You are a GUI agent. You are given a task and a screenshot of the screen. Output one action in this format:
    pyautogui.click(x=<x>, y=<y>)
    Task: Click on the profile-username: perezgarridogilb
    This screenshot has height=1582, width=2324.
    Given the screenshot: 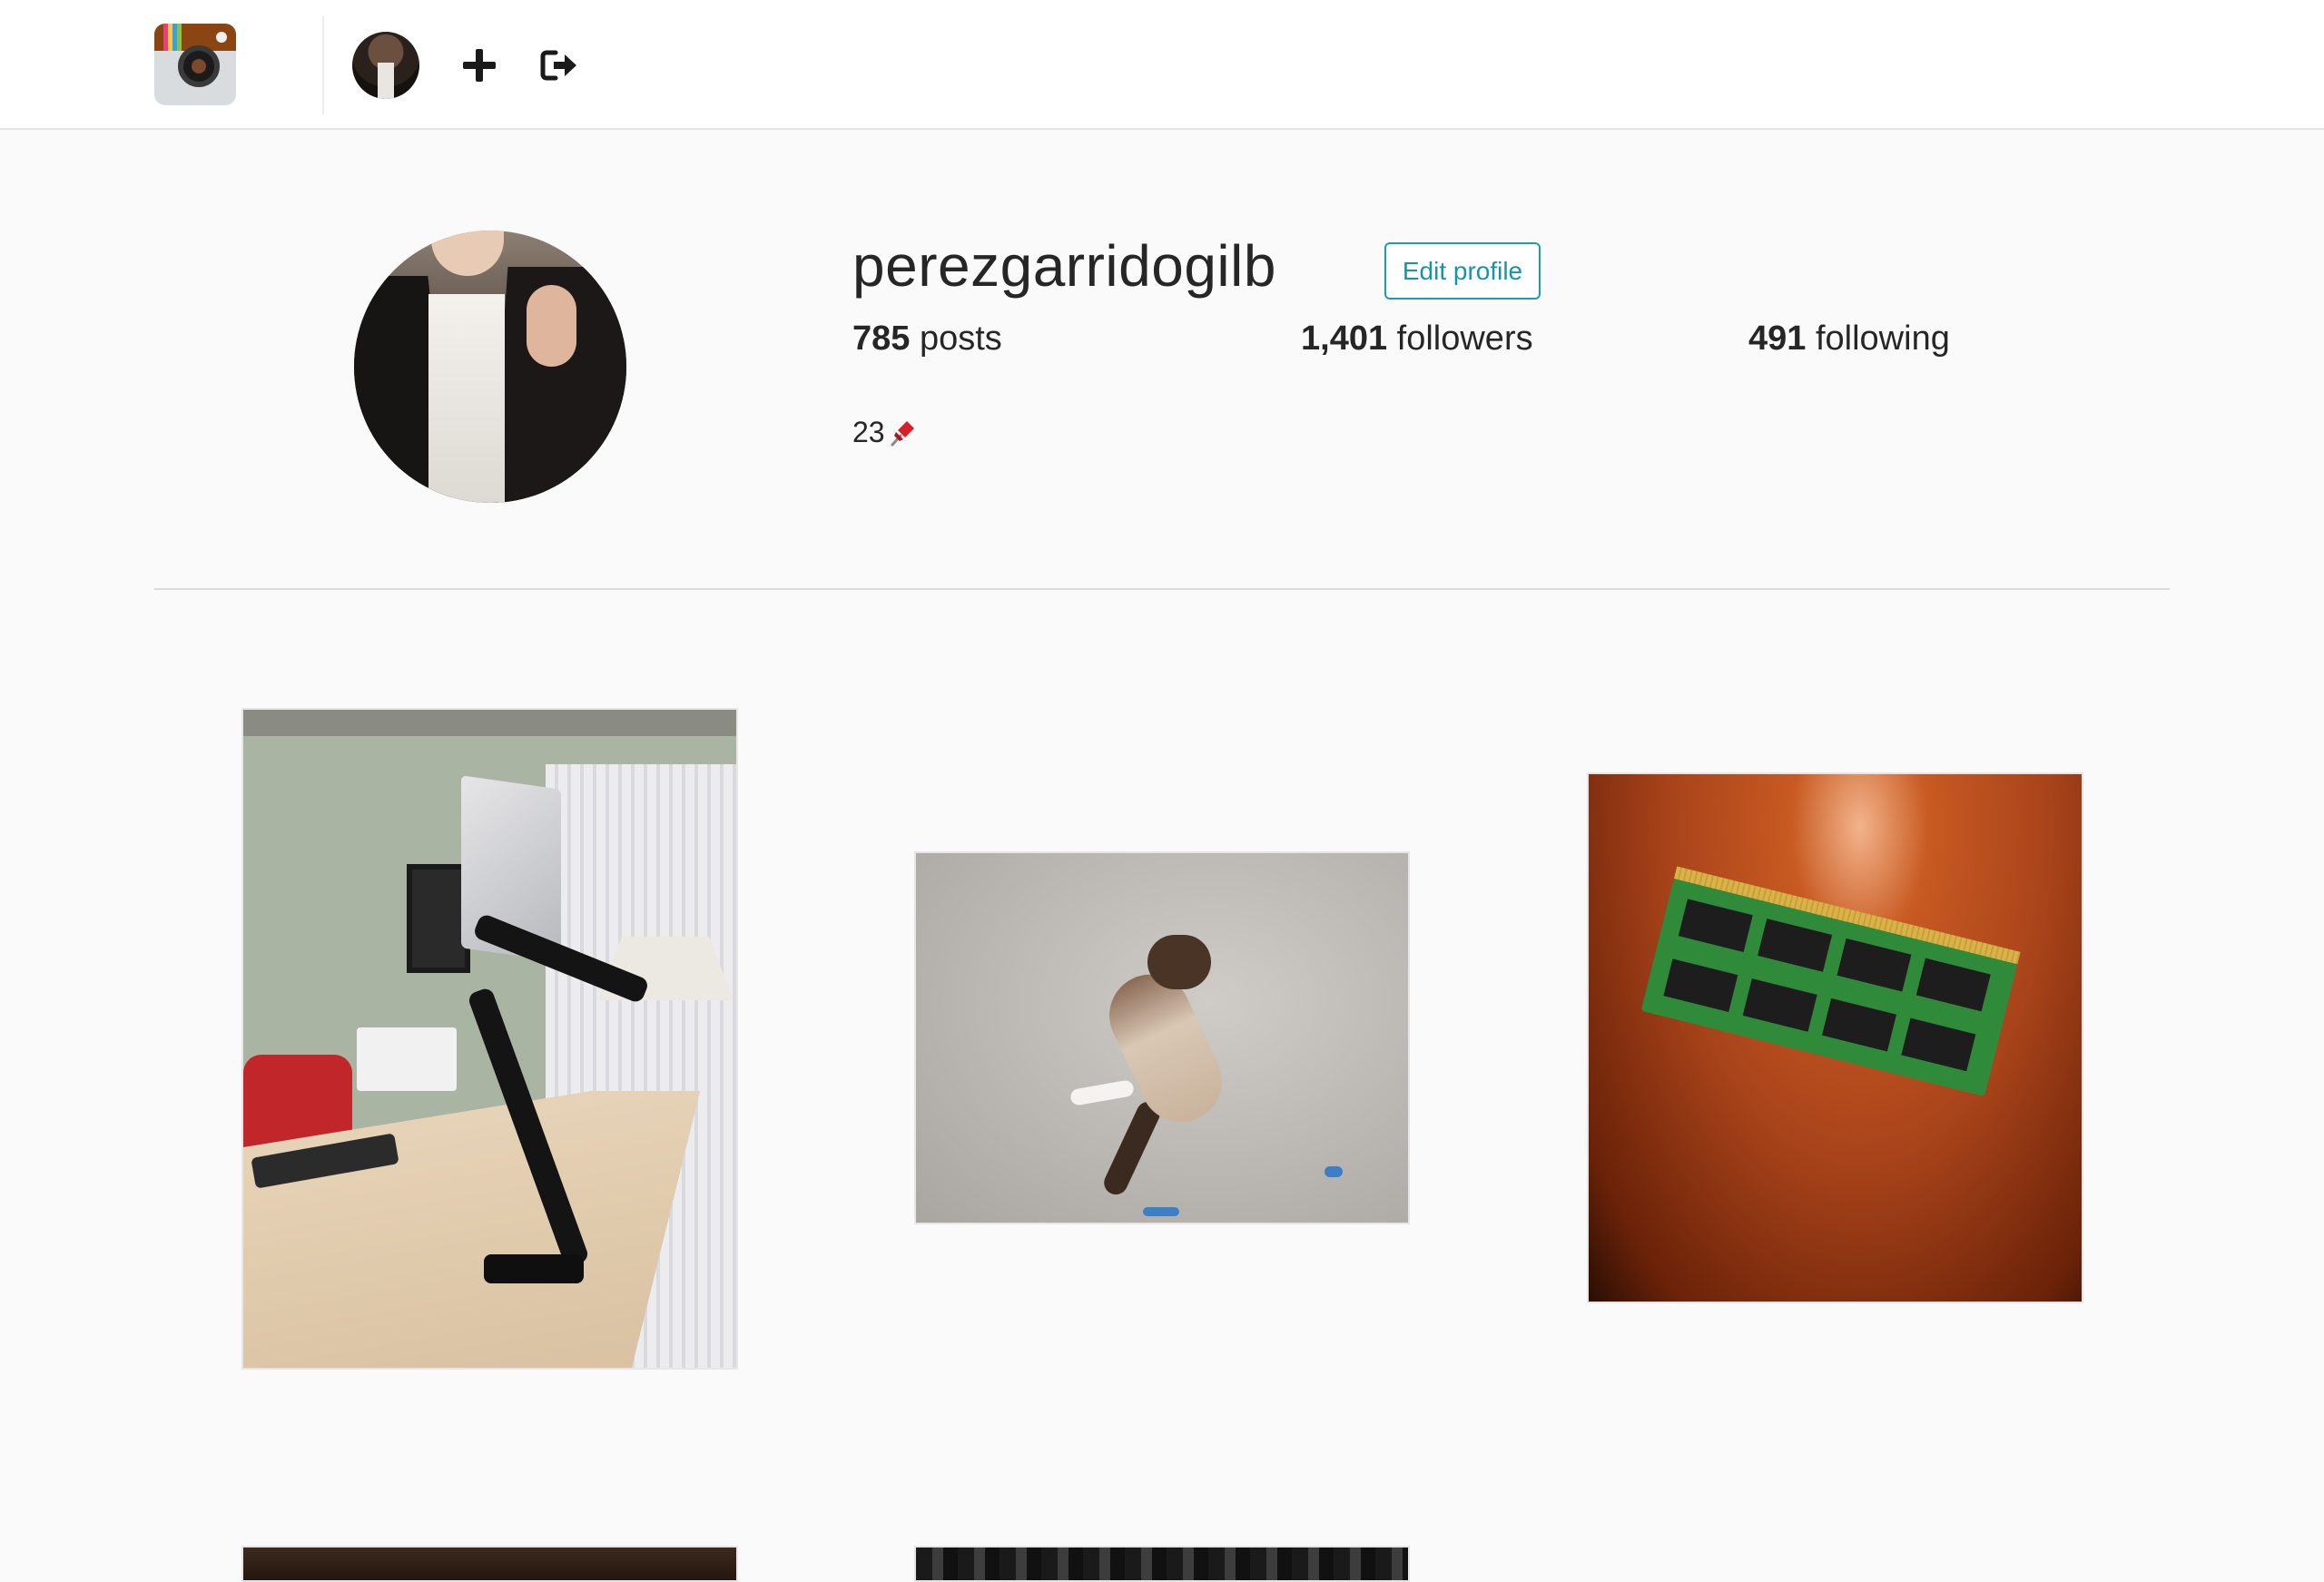 What is the action you would take?
    pyautogui.click(x=1064, y=266)
    